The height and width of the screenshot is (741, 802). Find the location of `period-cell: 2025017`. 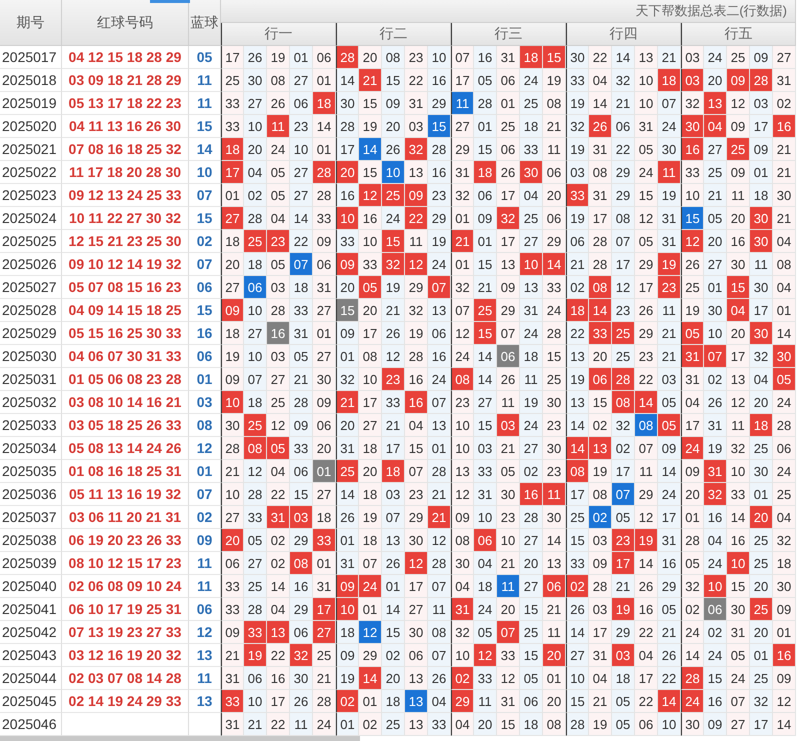

period-cell: 2025017 is located at coordinates (31, 57).